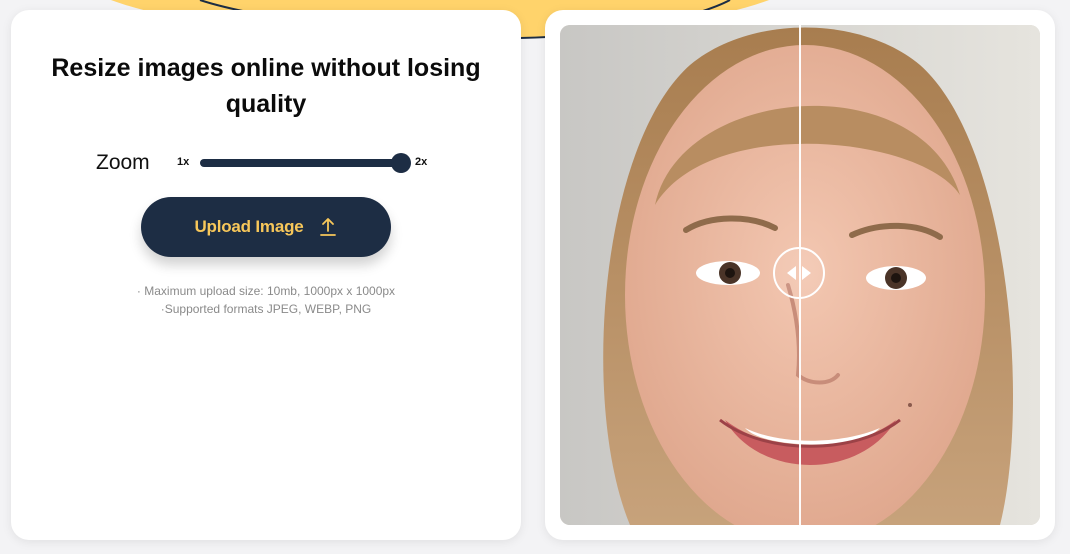 This screenshot has height=554, width=1070. I want to click on supported-formats-note: ·Supported formats JPEG, WEBP, PNG, so click(266, 309).